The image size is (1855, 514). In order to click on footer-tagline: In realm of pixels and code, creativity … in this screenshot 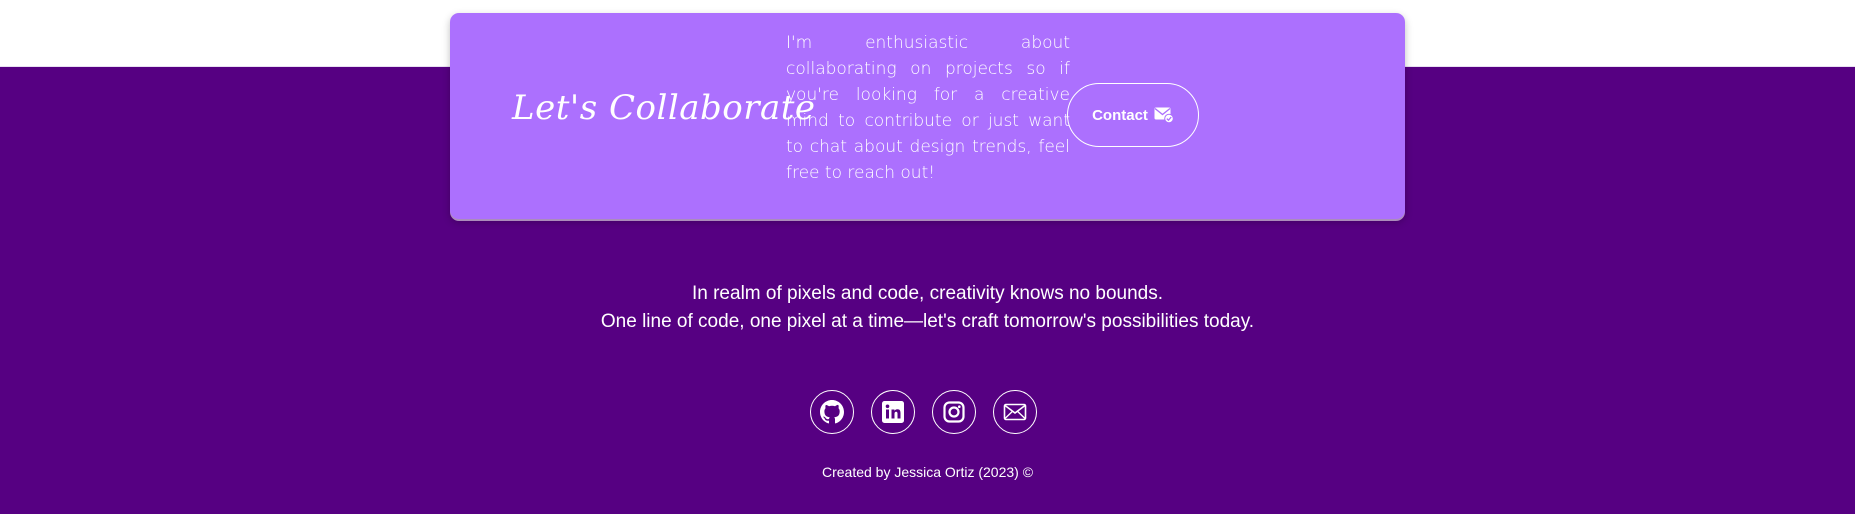, I will do `click(927, 308)`.